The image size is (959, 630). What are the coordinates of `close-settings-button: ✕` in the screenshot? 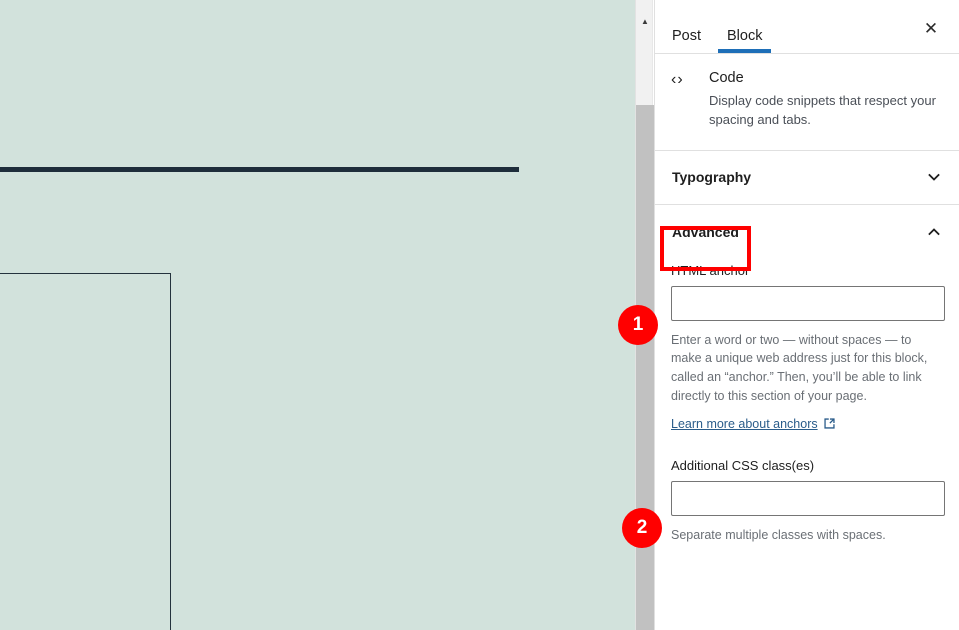 It's located at (931, 28).